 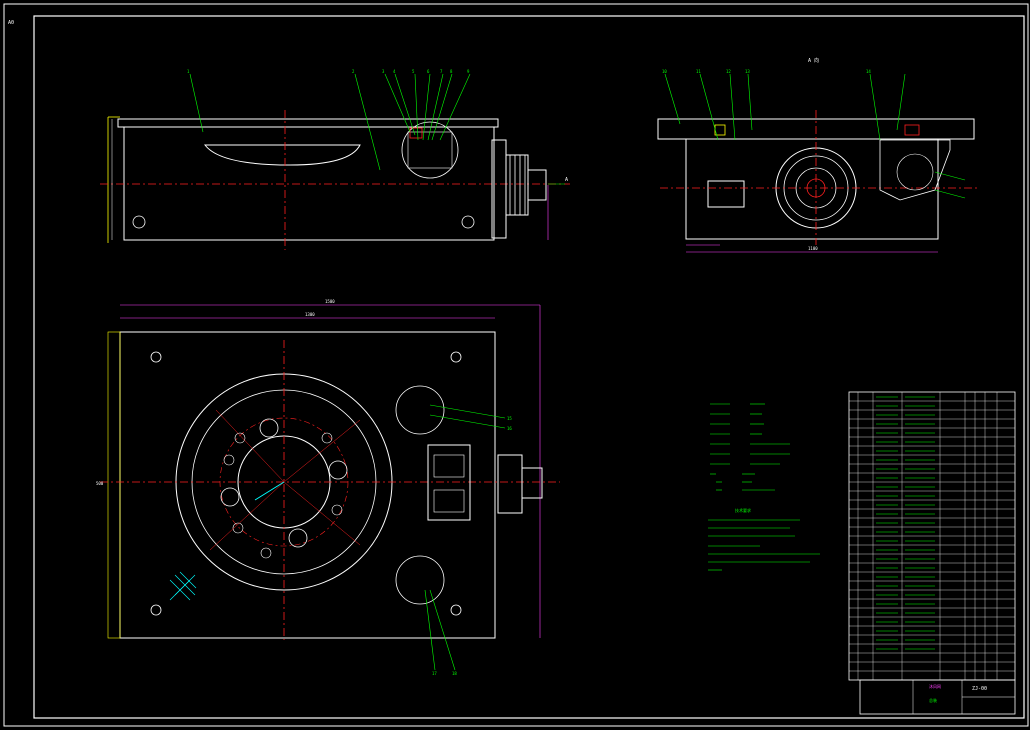 I want to click on side-callout-13: 13, so click(x=747, y=71).